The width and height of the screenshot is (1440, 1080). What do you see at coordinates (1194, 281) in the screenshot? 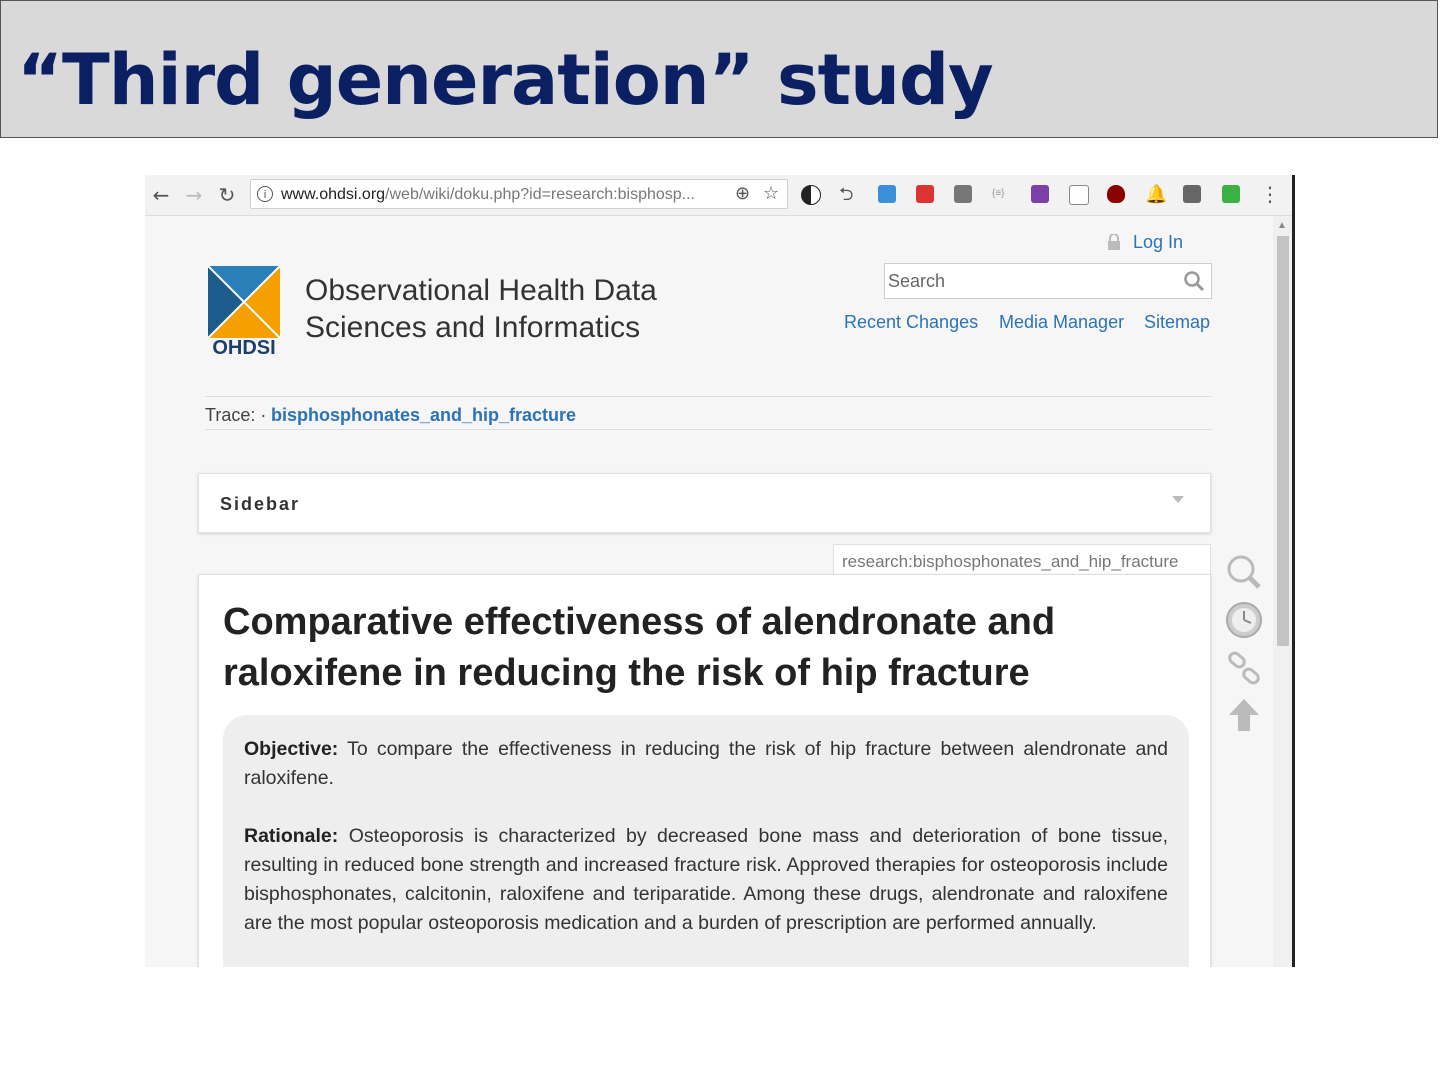
I see `search-icon` at bounding box center [1194, 281].